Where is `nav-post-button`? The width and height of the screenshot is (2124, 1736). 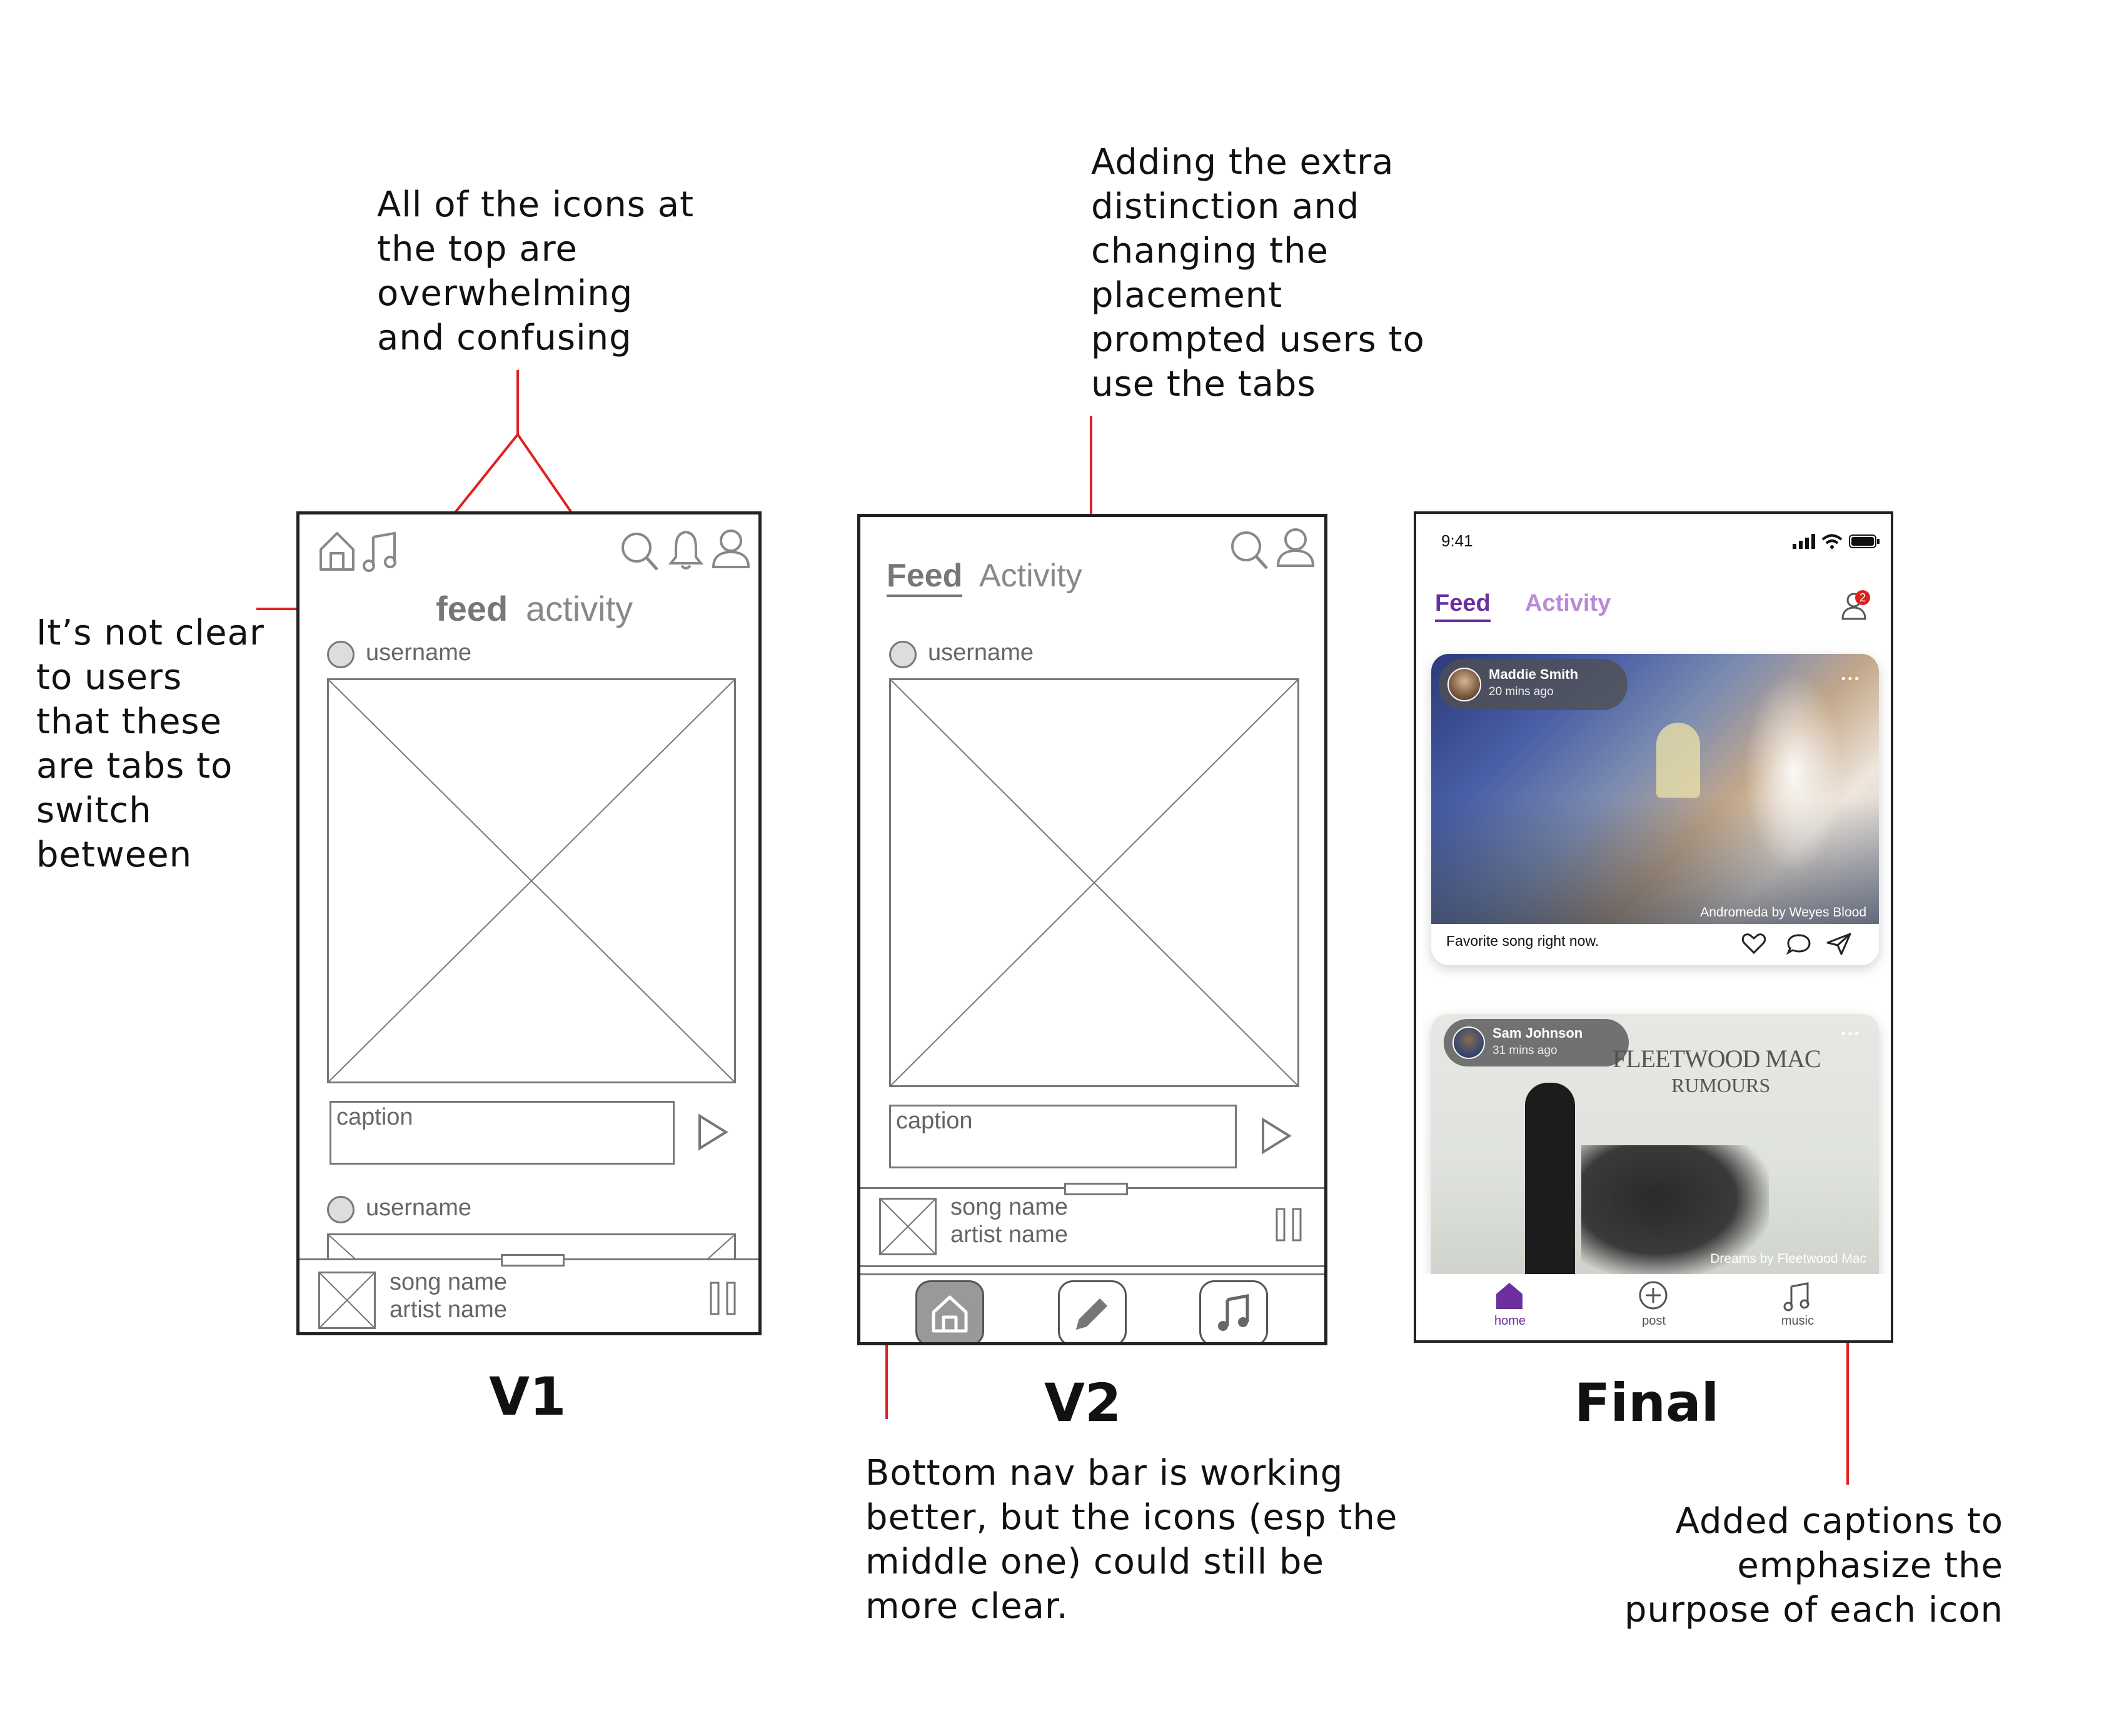
nav-post-button is located at coordinates (1092, 1311).